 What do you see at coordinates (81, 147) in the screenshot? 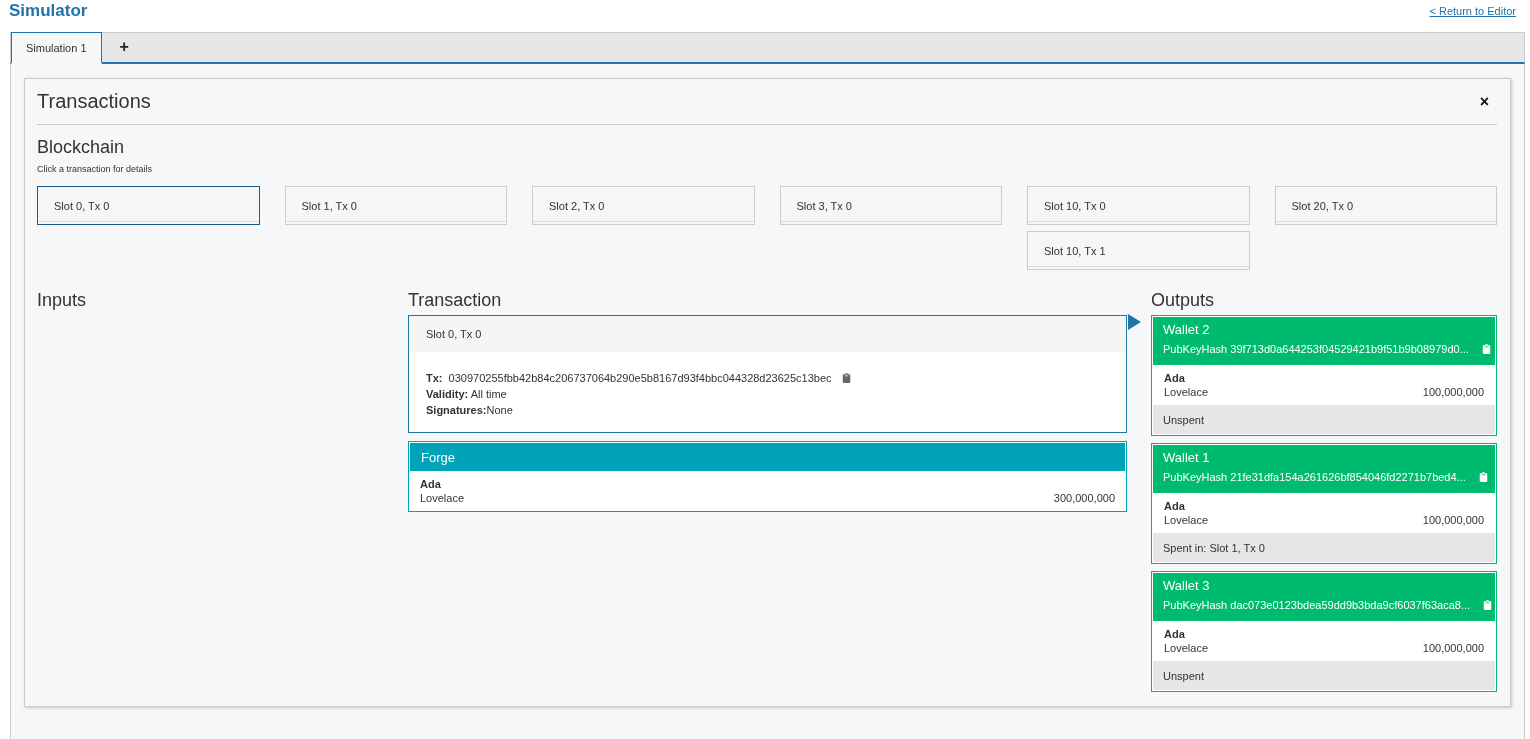
I see `section-title: Blockchain` at bounding box center [81, 147].